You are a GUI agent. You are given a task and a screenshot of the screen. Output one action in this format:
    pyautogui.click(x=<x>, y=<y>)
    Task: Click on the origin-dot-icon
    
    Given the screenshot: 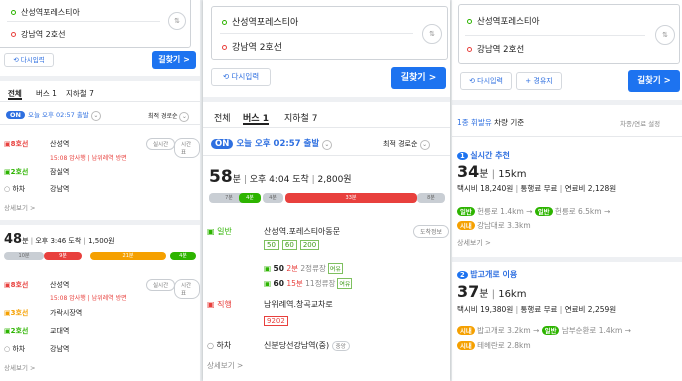 What is the action you would take?
    pyautogui.click(x=224, y=22)
    